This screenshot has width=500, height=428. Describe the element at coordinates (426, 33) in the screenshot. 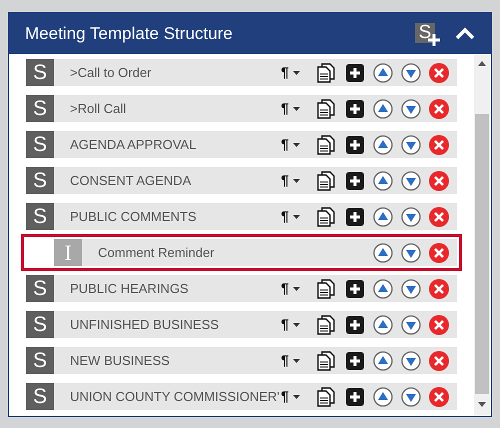

I see `add-section-button: S` at that location.